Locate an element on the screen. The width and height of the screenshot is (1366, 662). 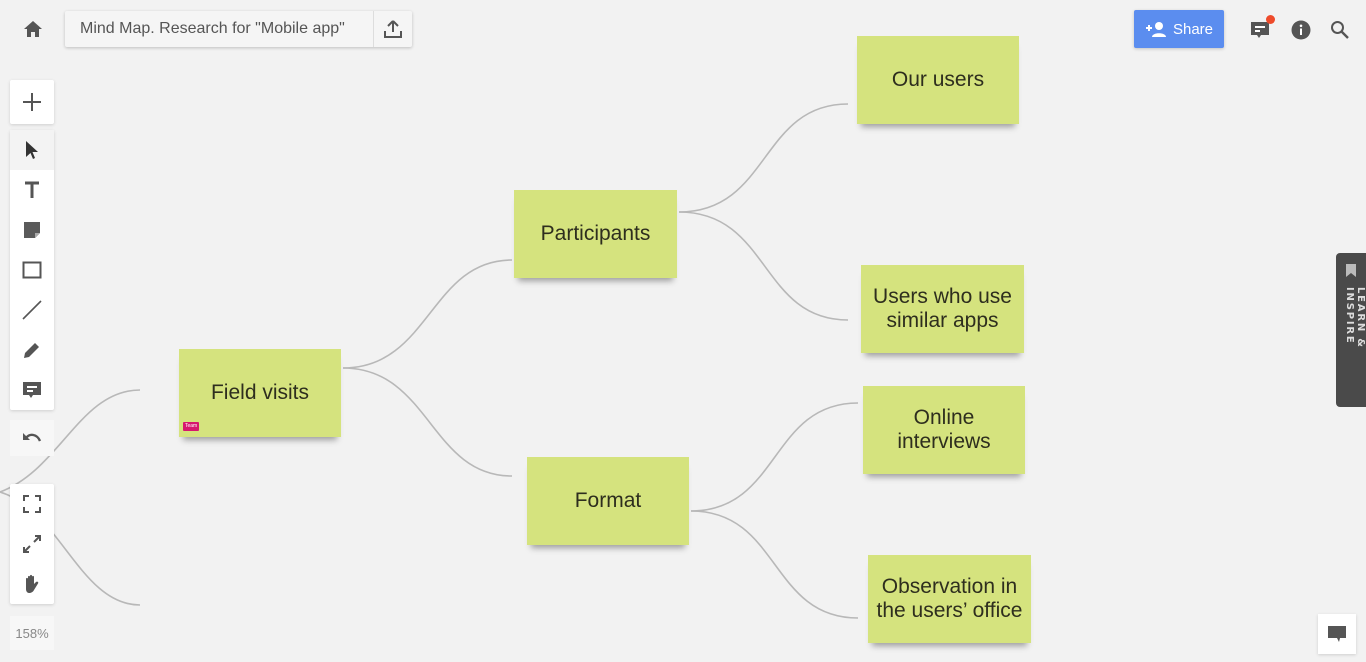
sticky-note-online-interviews: Online interviews is located at coordinates (944, 430).